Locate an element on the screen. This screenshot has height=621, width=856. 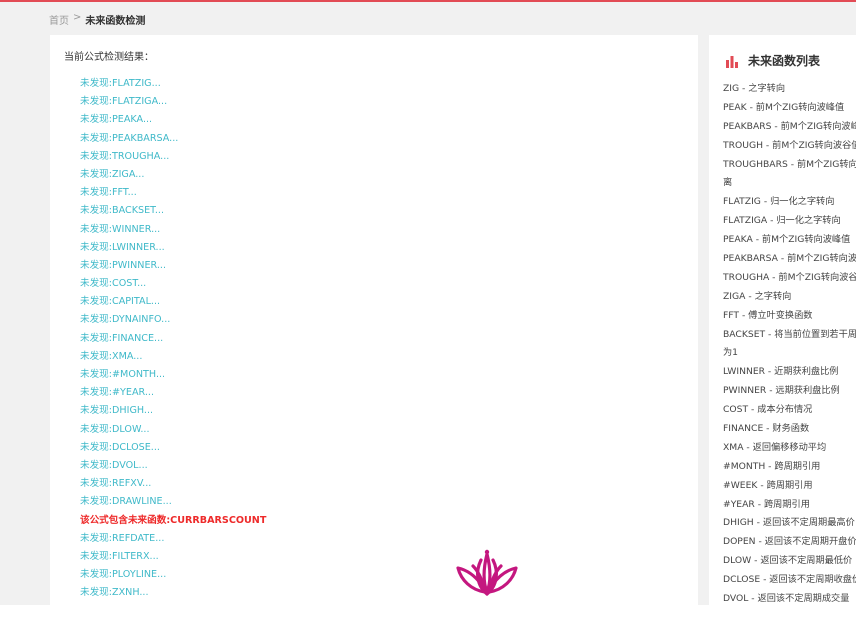
function-list-item: #WEEK - 跨周期引用 is located at coordinates (768, 485).